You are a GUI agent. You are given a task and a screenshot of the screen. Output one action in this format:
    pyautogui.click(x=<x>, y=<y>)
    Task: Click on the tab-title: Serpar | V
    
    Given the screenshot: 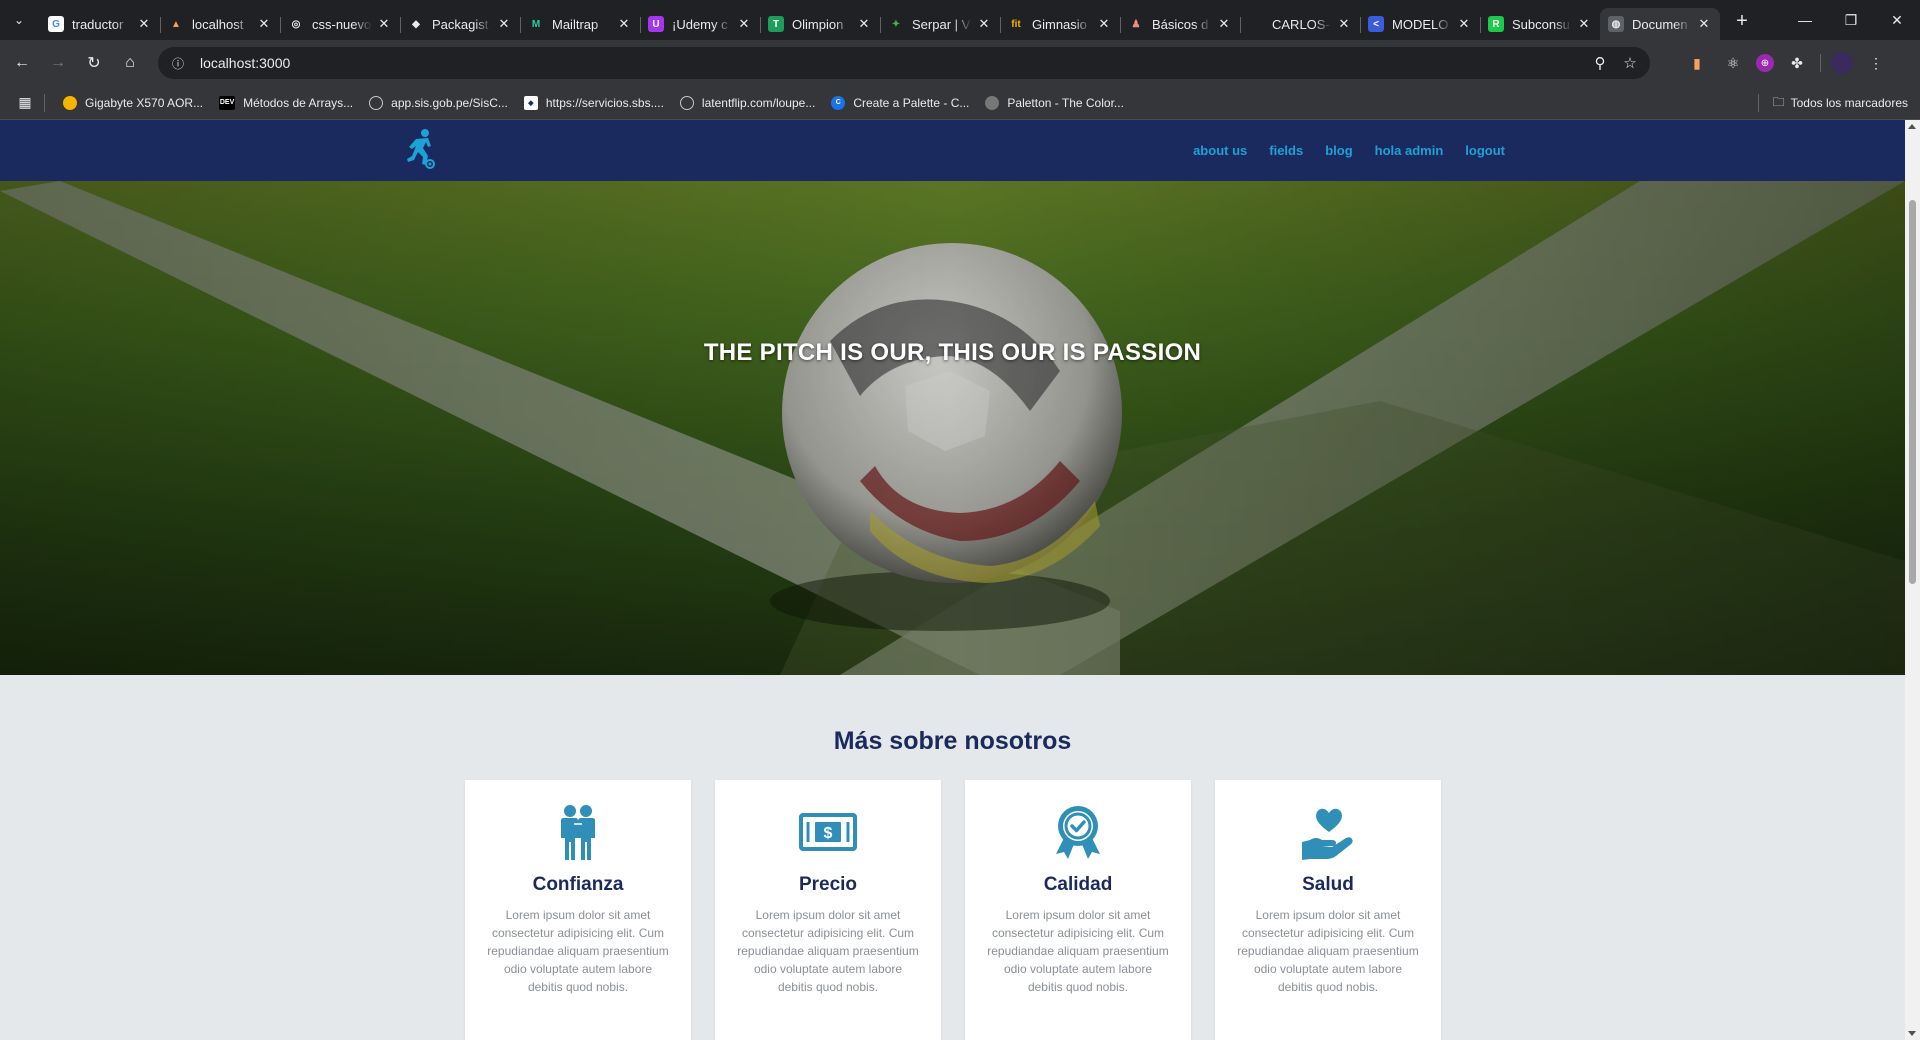 What is the action you would take?
    pyautogui.click(x=941, y=24)
    